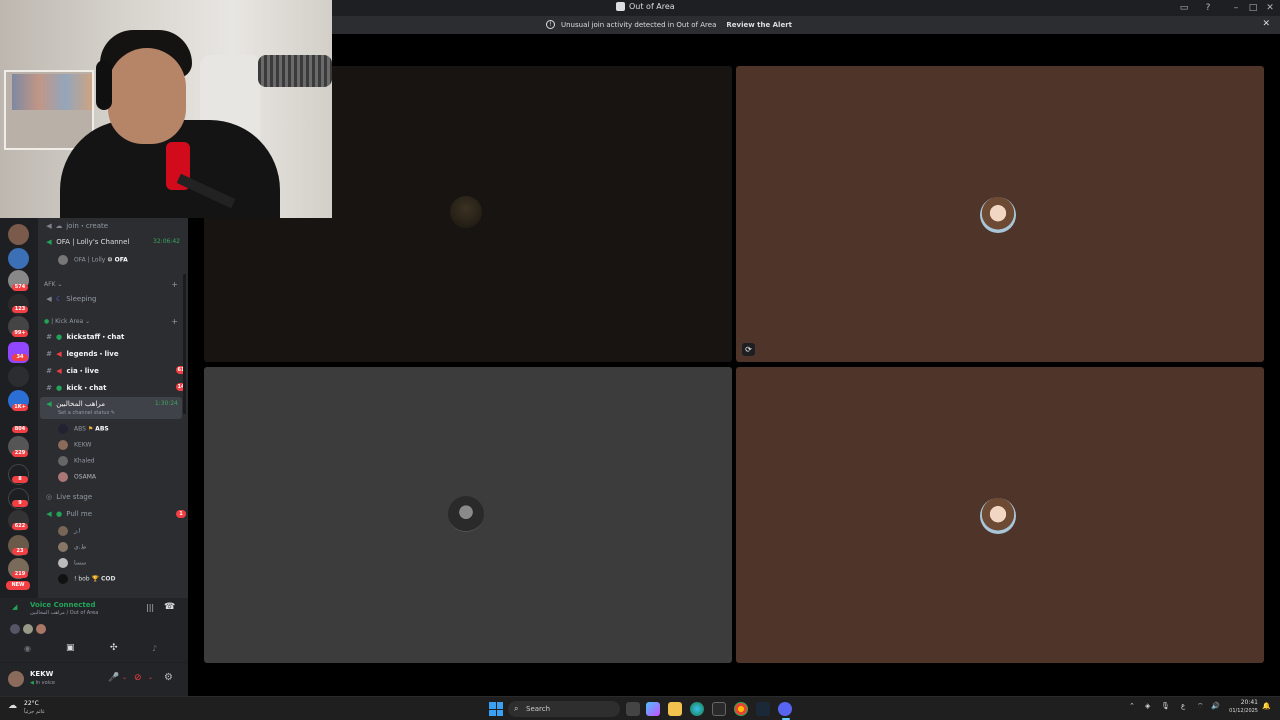 The height and width of the screenshot is (720, 1280). I want to click on channel-ofa: ◀ OFA | Lolly's Channel 32:06:42, so click(116, 242).